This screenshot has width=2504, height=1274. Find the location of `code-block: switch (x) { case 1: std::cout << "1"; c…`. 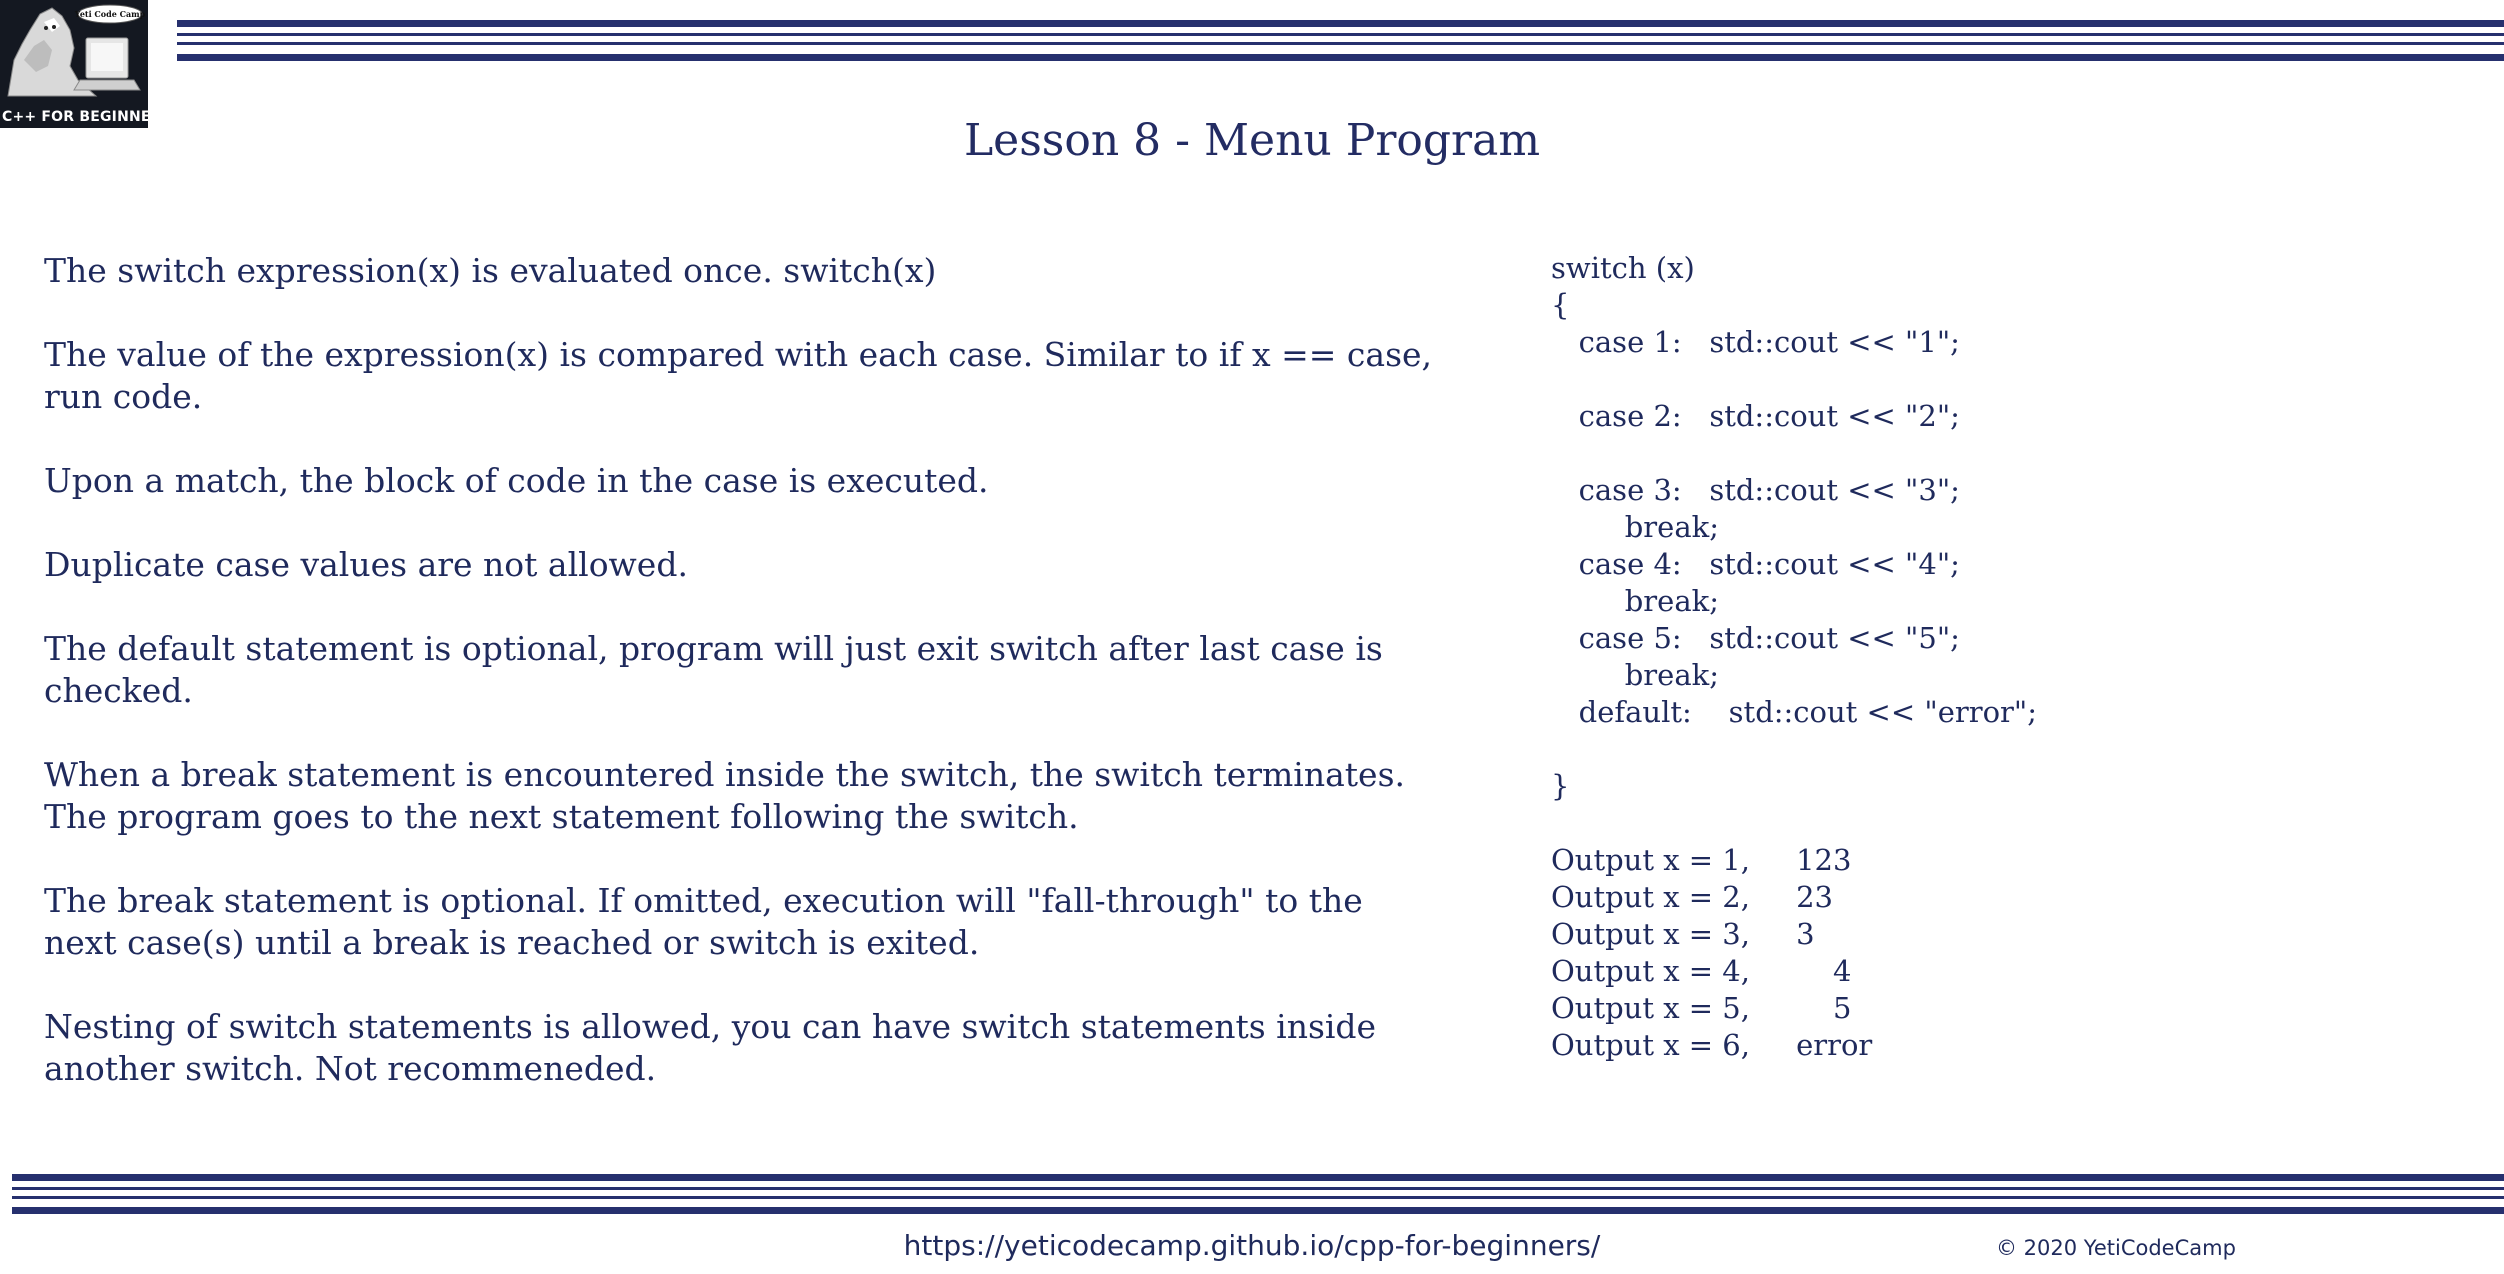

code-block: switch (x) { case 1: std::cout << "1"; c… is located at coordinates (1961, 527).